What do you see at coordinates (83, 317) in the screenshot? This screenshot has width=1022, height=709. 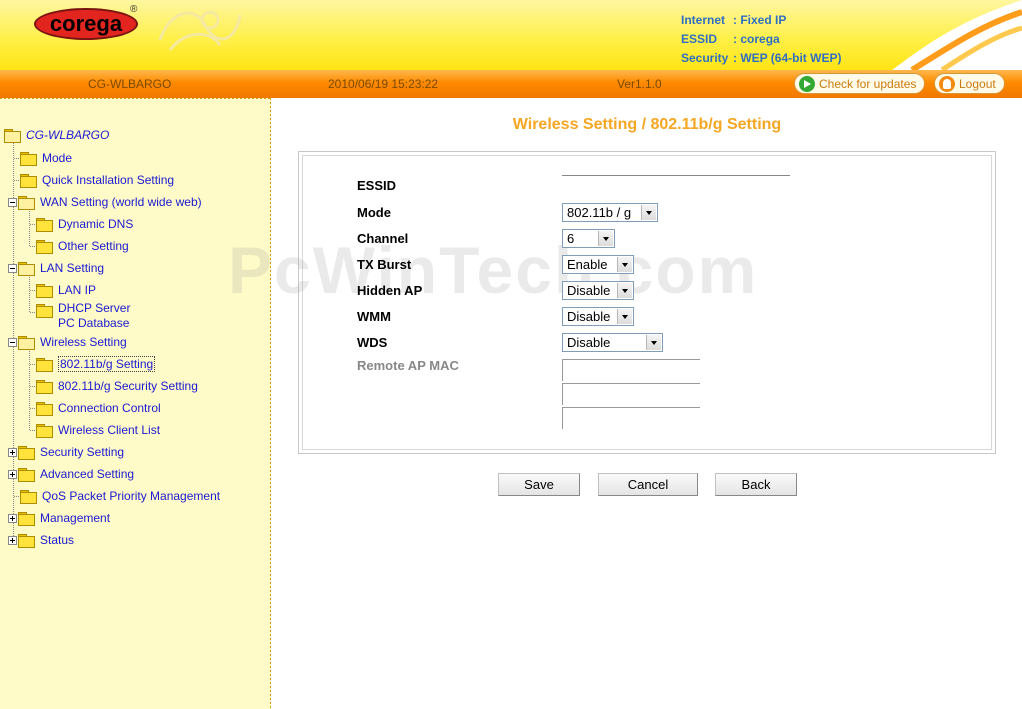 I see `sidebar-item-dhcp-server: DHCP Server PC Database` at bounding box center [83, 317].